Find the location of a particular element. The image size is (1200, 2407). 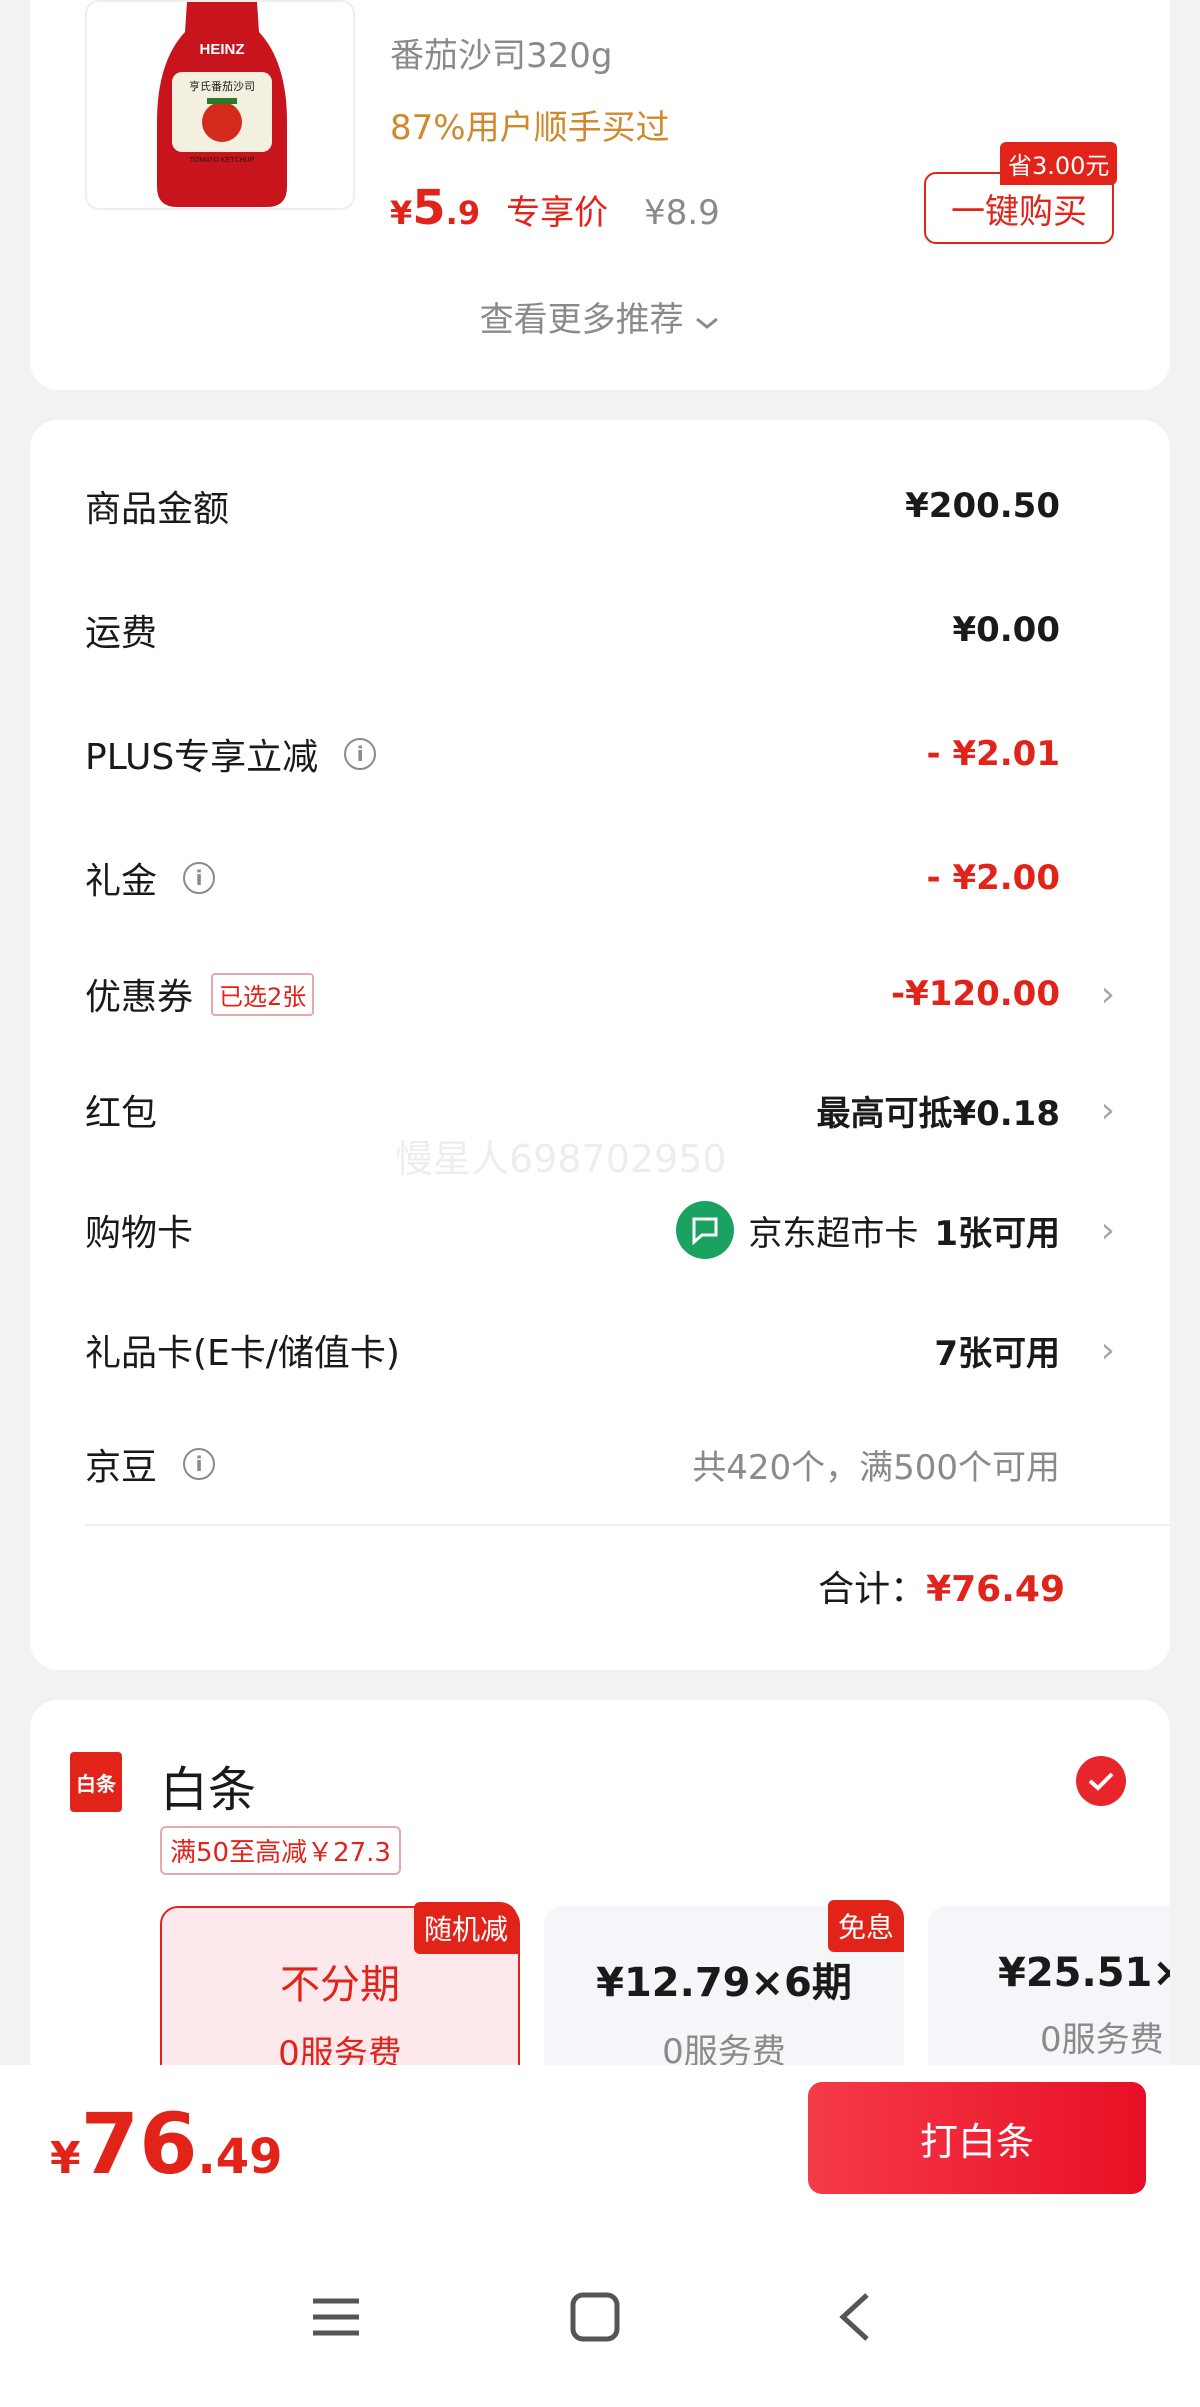

product-brand-text: HEINZ is located at coordinates (222, 49).